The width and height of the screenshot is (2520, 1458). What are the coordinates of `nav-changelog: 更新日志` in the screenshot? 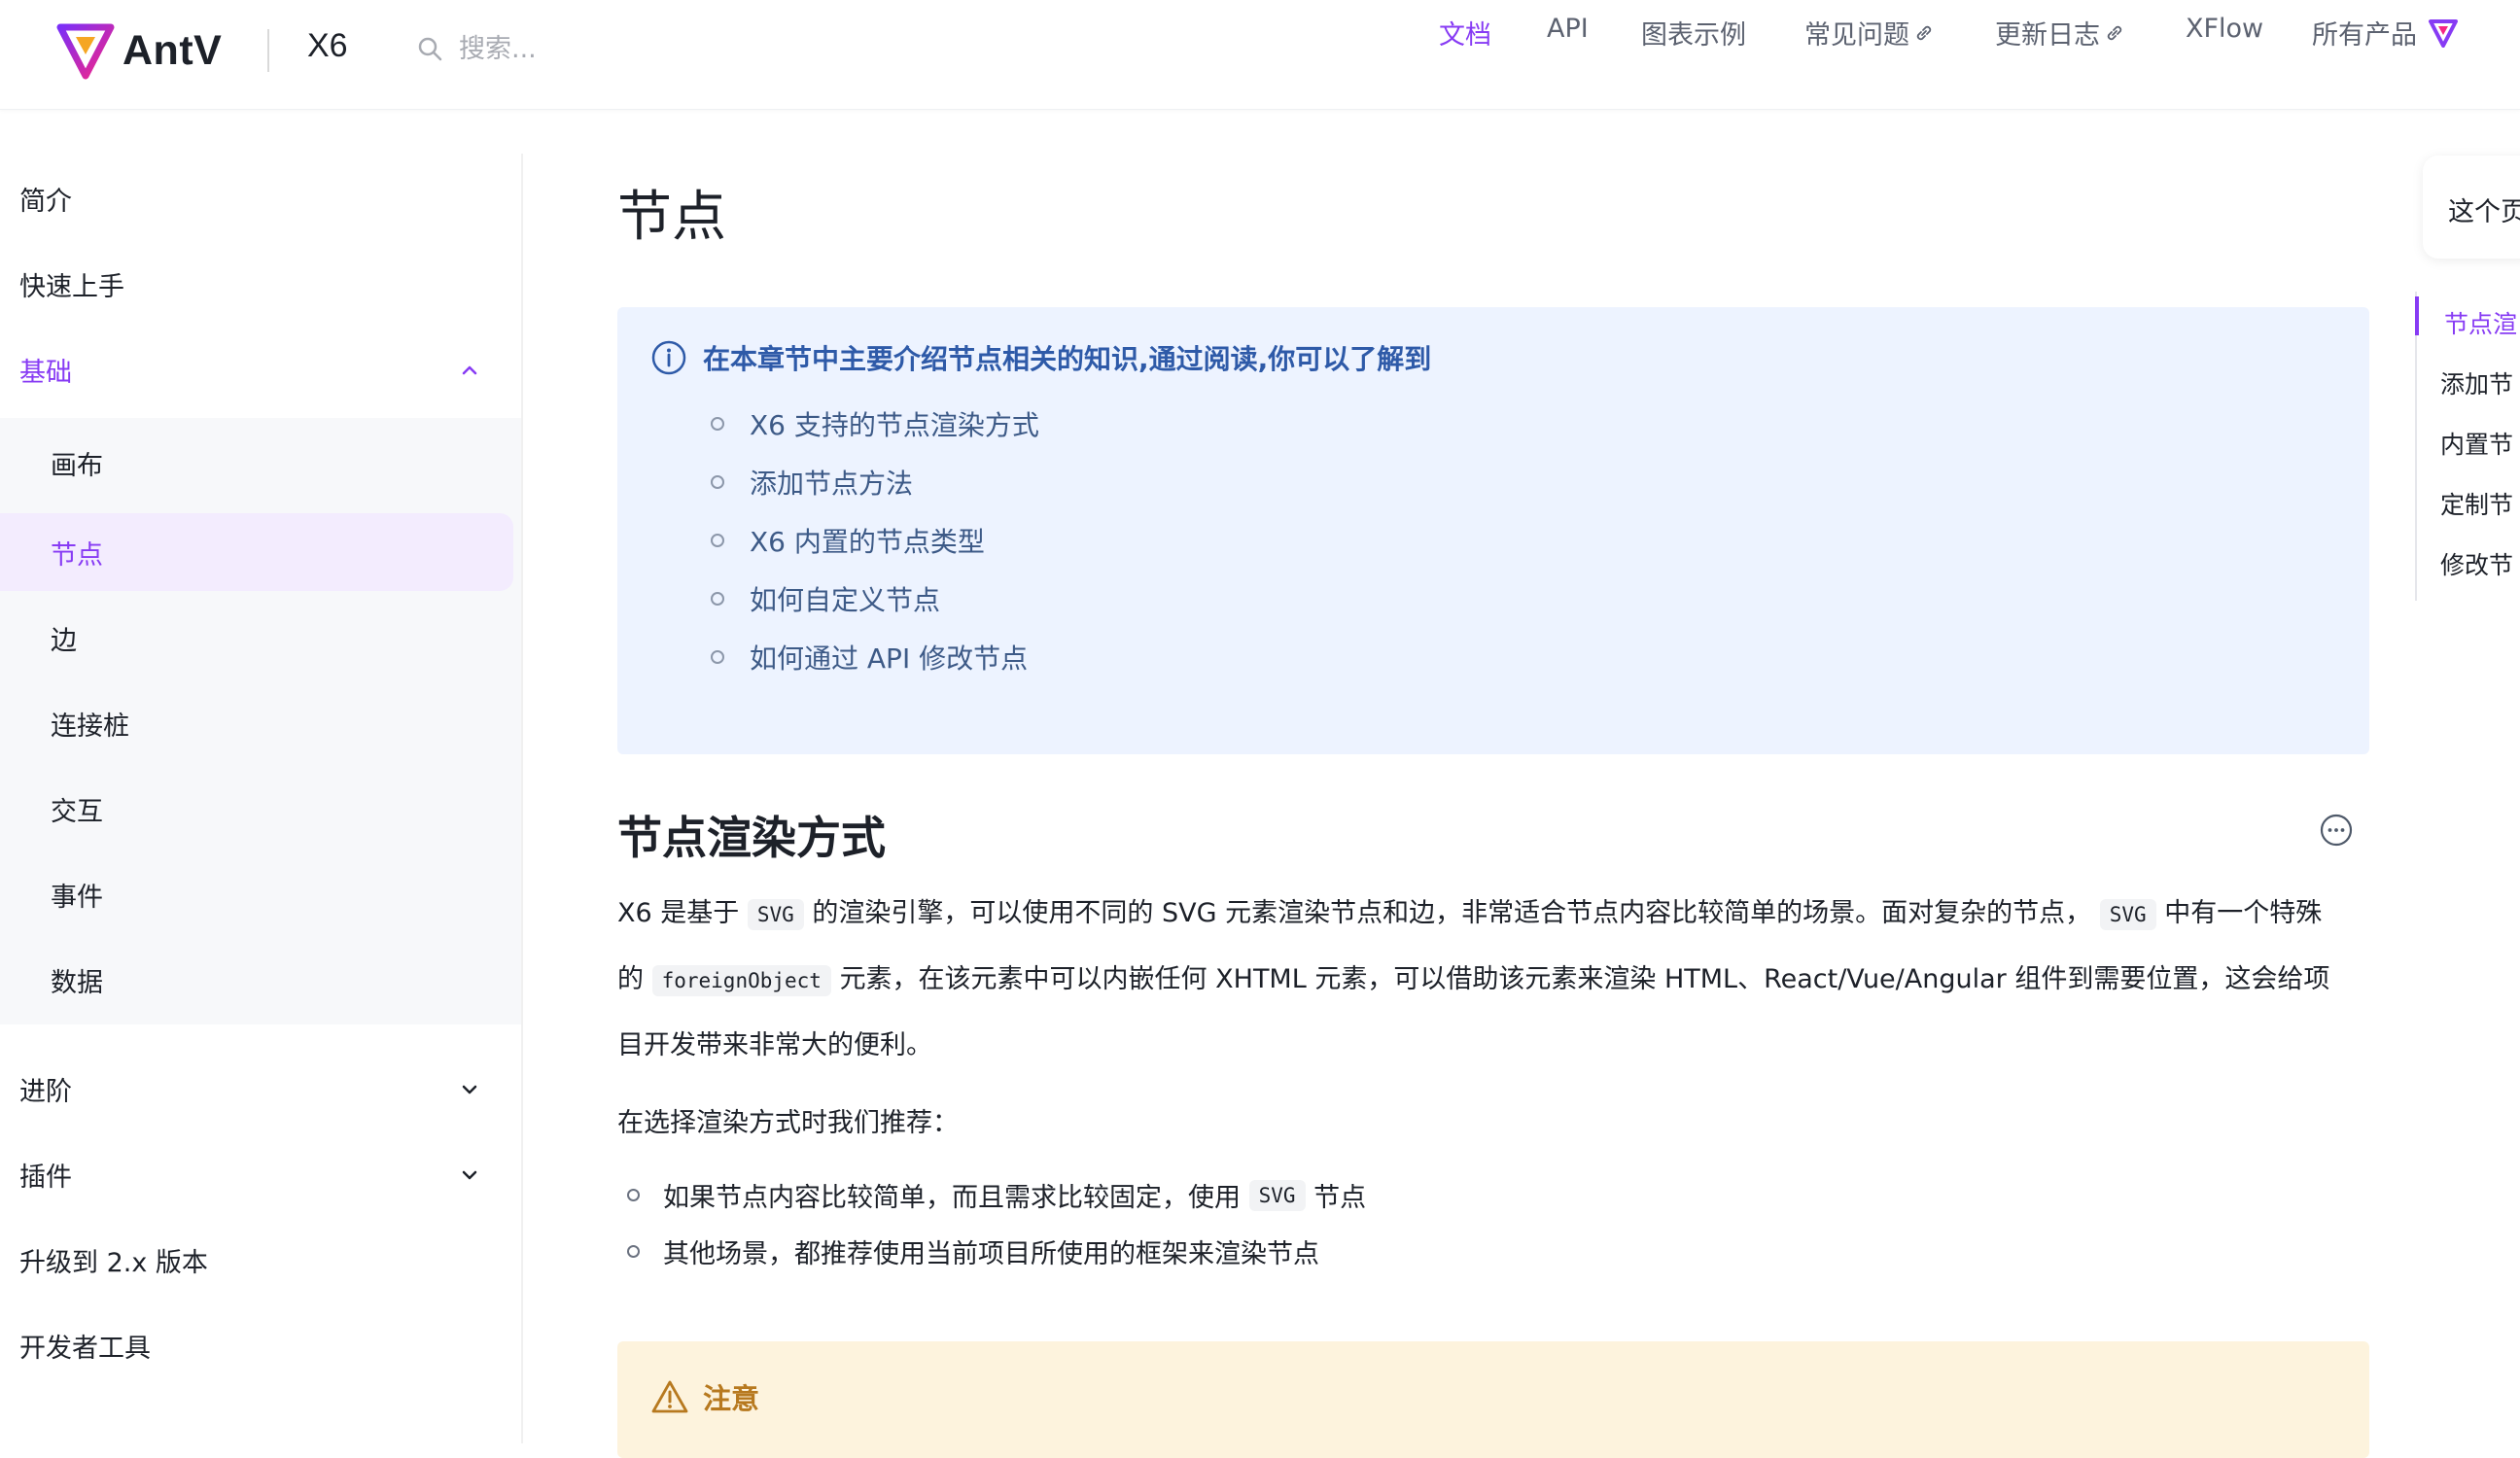 It's located at (2060, 33).